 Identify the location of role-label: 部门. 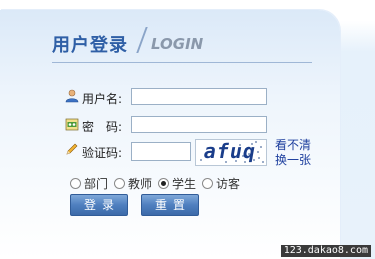
(96, 184).